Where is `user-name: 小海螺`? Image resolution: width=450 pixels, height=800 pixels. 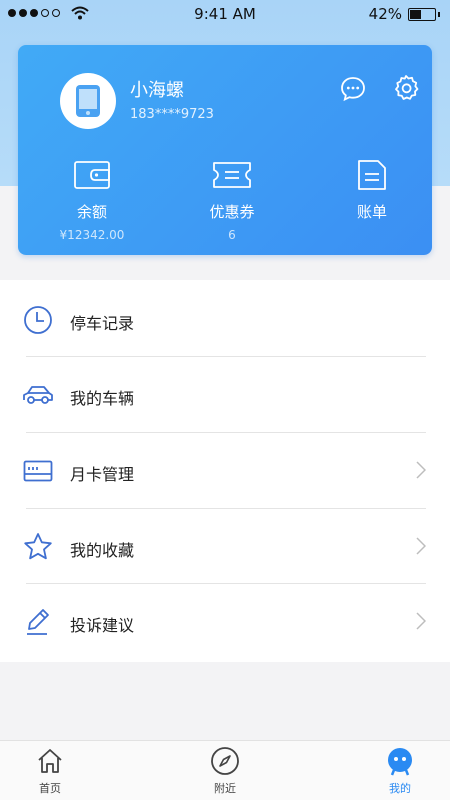 user-name: 小海螺 is located at coordinates (157, 89).